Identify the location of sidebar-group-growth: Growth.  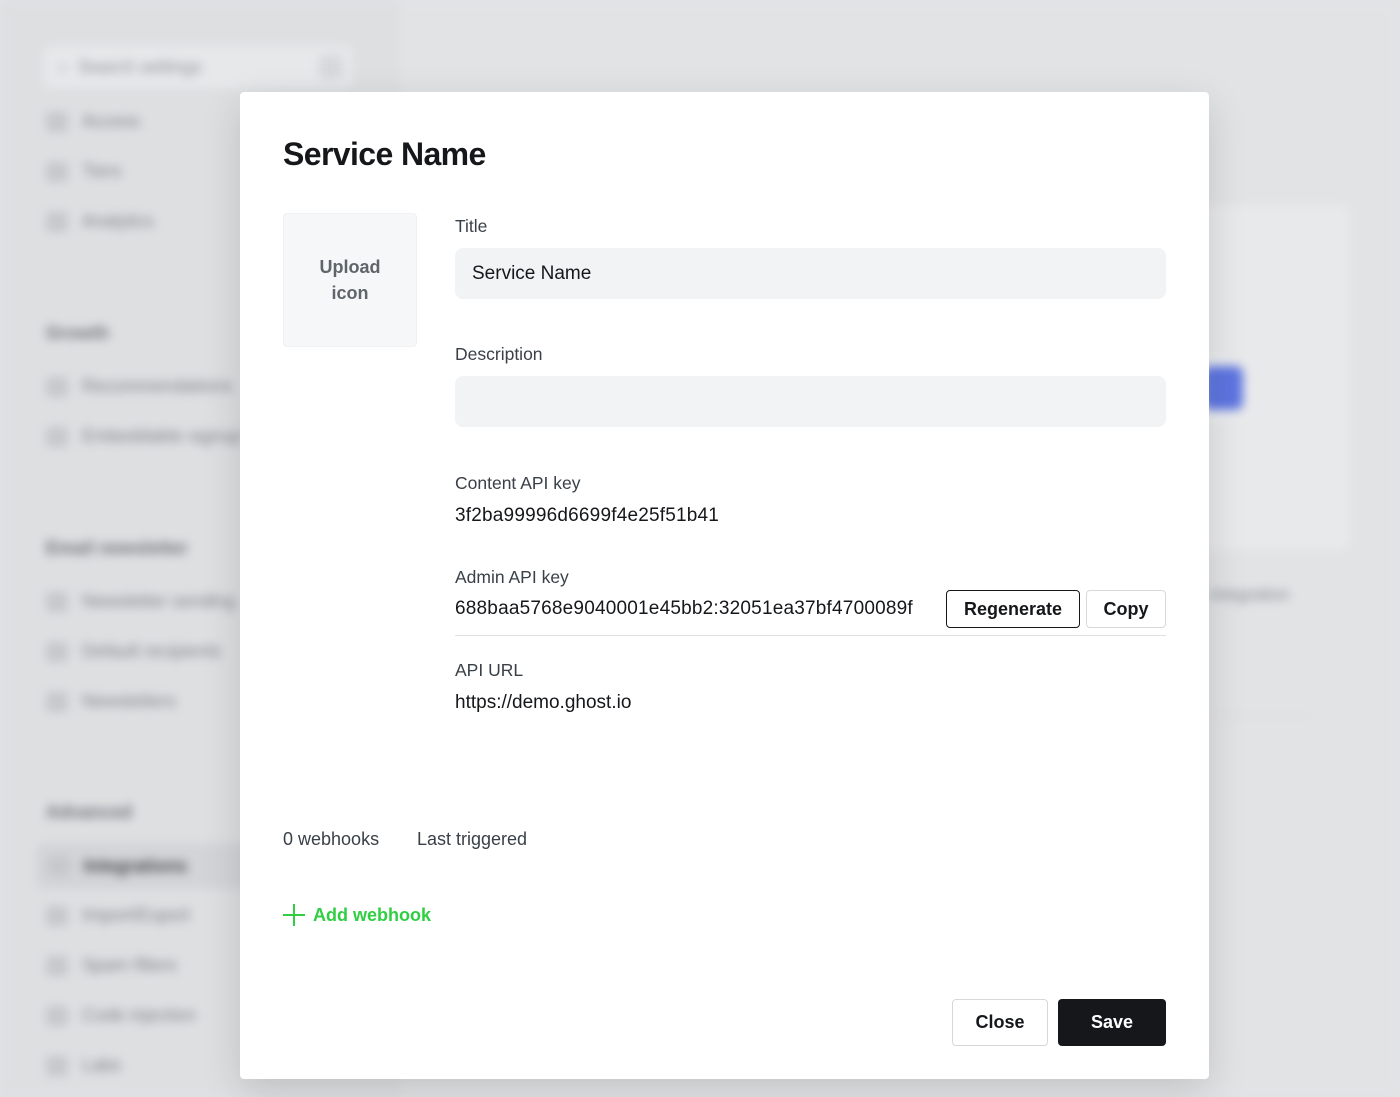
(77, 333).